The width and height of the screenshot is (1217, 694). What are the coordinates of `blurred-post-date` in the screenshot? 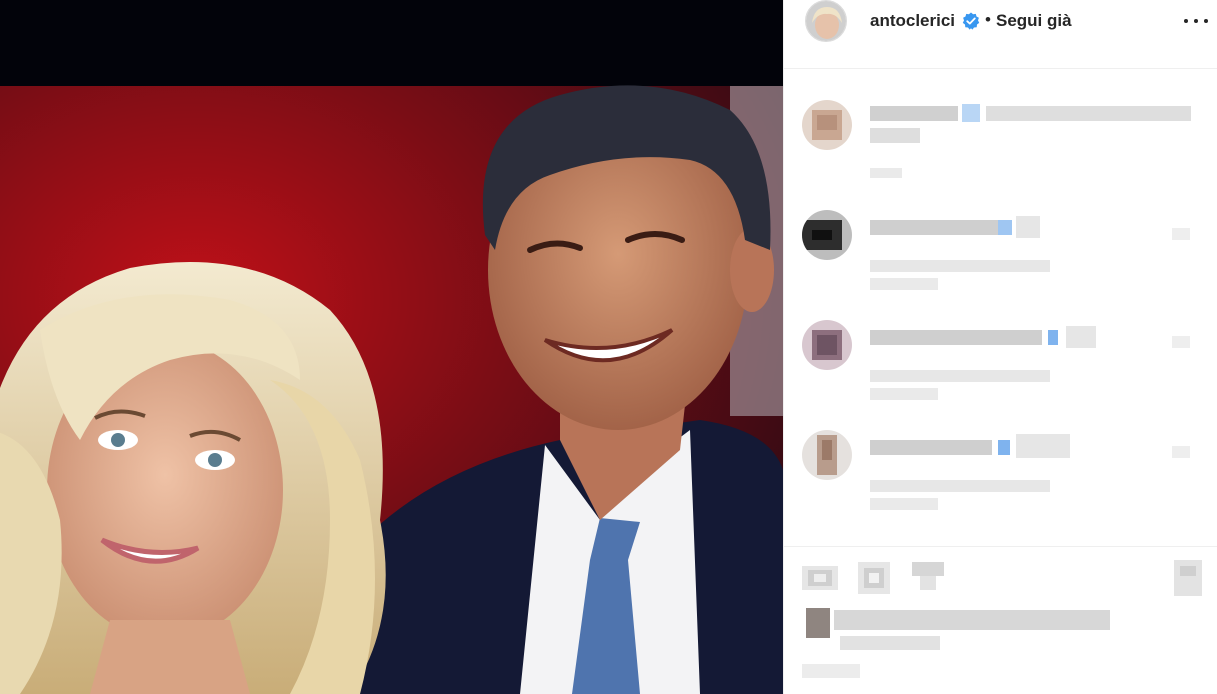 It's located at (831, 671).